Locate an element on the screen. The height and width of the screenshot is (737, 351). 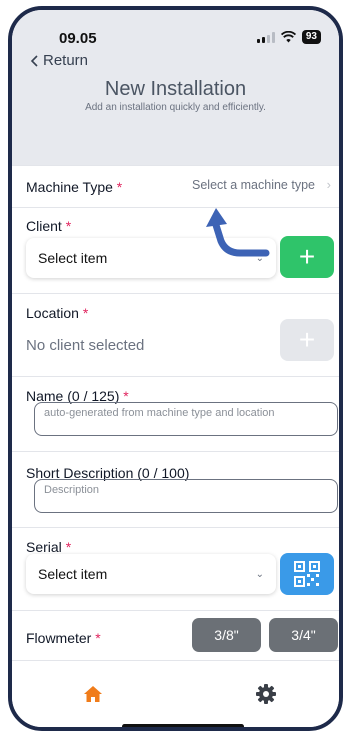
gear-icon is located at coordinates (266, 694).